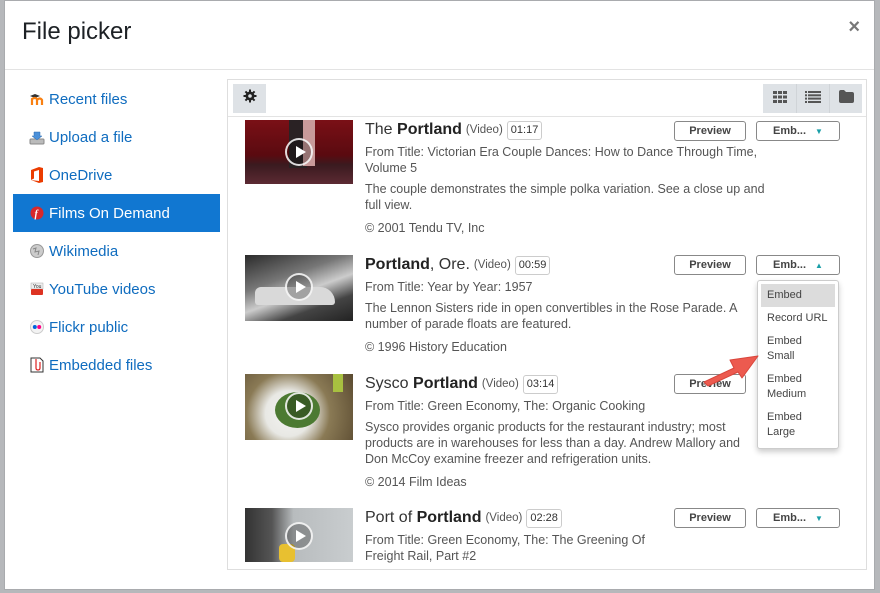 This screenshot has width=880, height=593. I want to click on settings-button, so click(249, 98).